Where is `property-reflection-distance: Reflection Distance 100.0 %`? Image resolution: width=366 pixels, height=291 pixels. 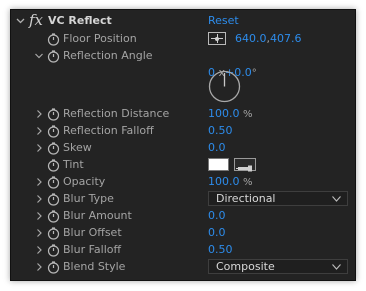 property-reflection-distance: Reflection Distance 100.0 % is located at coordinates (183, 114).